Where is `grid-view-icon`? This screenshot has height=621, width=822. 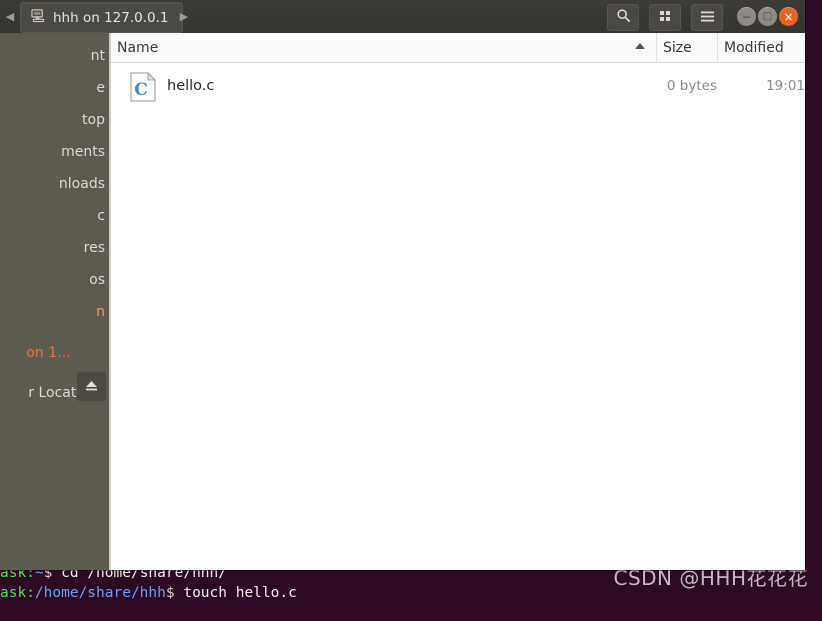 grid-view-icon is located at coordinates (665, 17).